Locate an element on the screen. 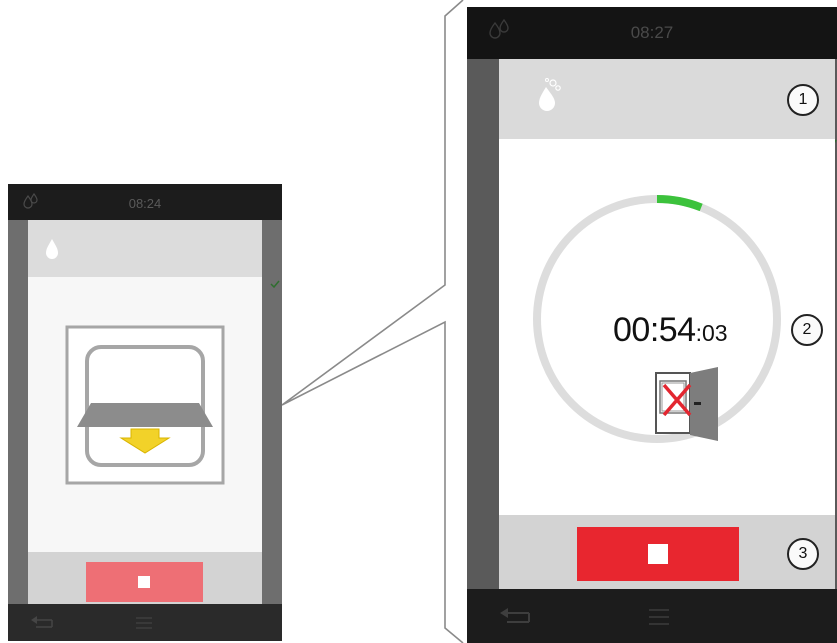 Image resolution: width=837 pixels, height=643 pixels. callout-2: 2 is located at coordinates (807, 330).